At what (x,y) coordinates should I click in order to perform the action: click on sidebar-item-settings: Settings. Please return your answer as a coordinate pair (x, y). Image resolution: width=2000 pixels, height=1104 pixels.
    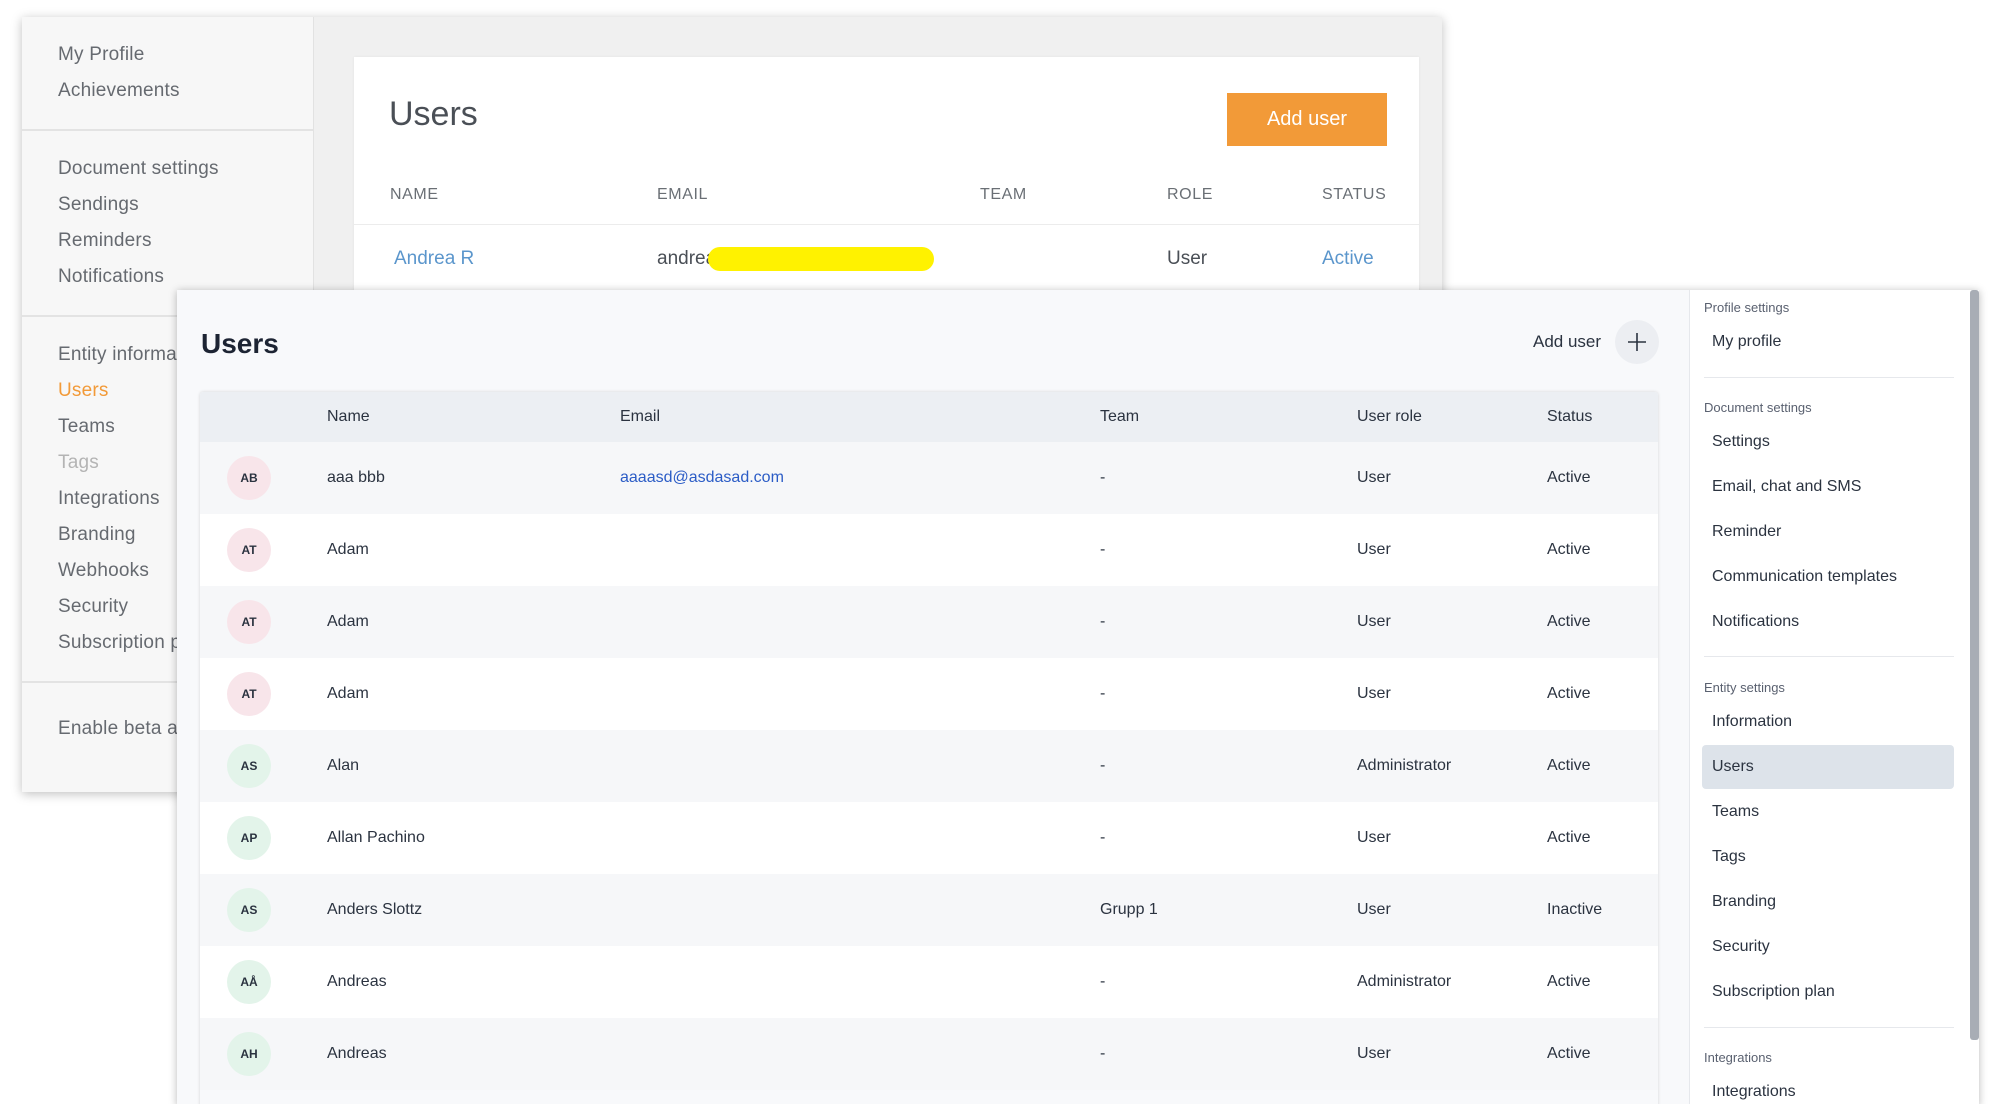
    Looking at the image, I should click on (1828, 442).